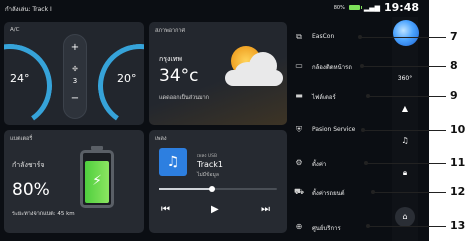  What do you see at coordinates (339, 7) in the screenshot?
I see `battery-percent-status: 80%` at bounding box center [339, 7].